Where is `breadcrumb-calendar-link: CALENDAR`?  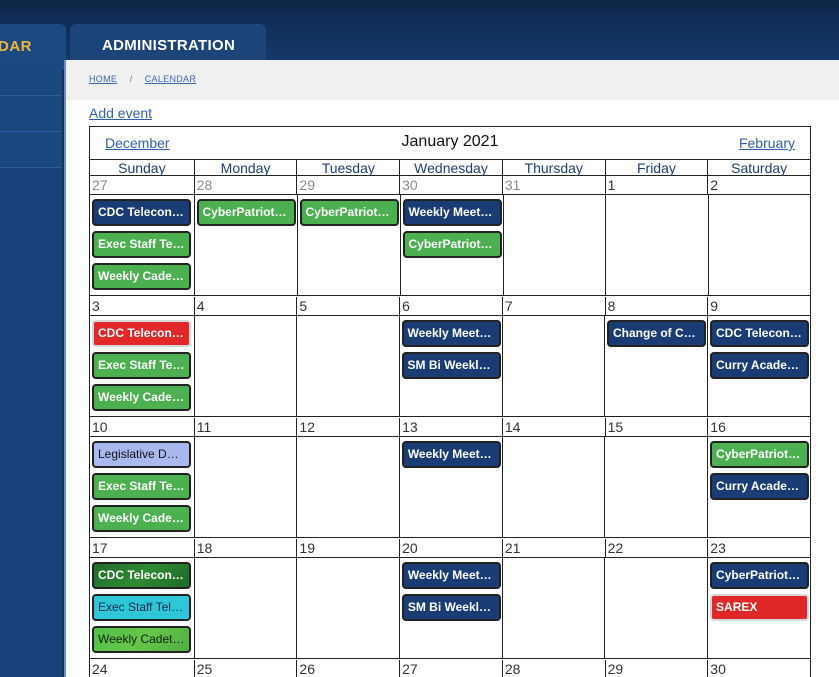 breadcrumb-calendar-link: CALENDAR is located at coordinates (170, 79).